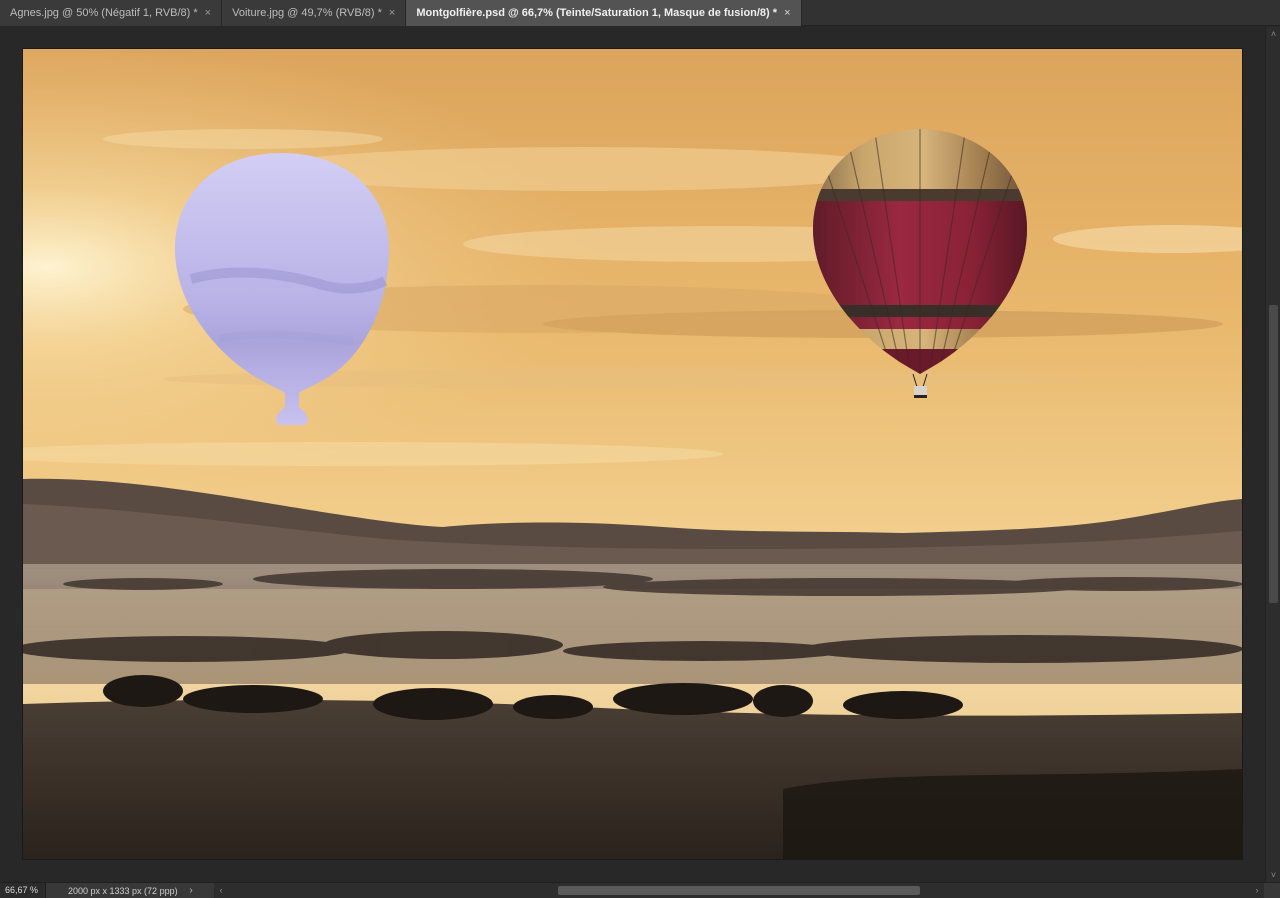 Image resolution: width=1280 pixels, height=898 pixels. I want to click on horizontal-scrollbar: ‹ ›, so click(739, 890).